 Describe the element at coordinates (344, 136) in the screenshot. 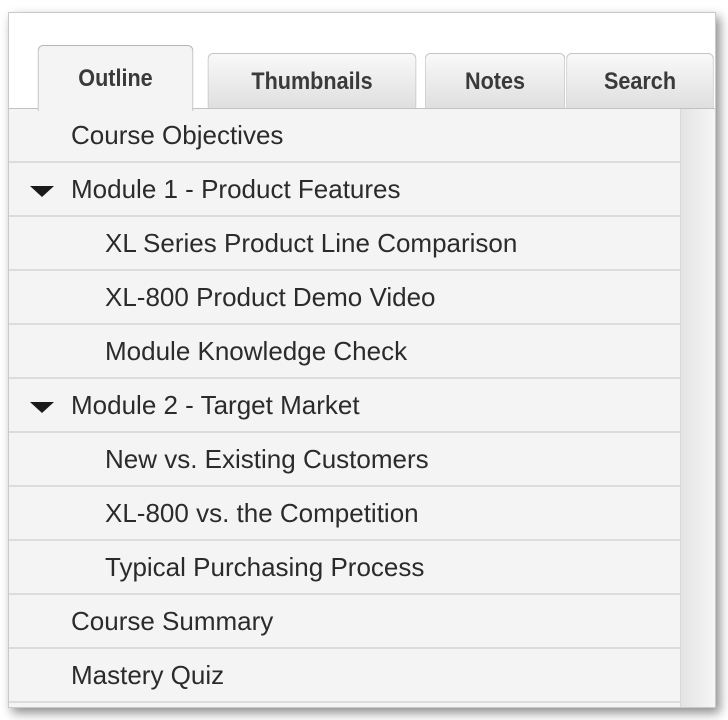

I see `outline-item-course-objectives: Course Objectives` at that location.